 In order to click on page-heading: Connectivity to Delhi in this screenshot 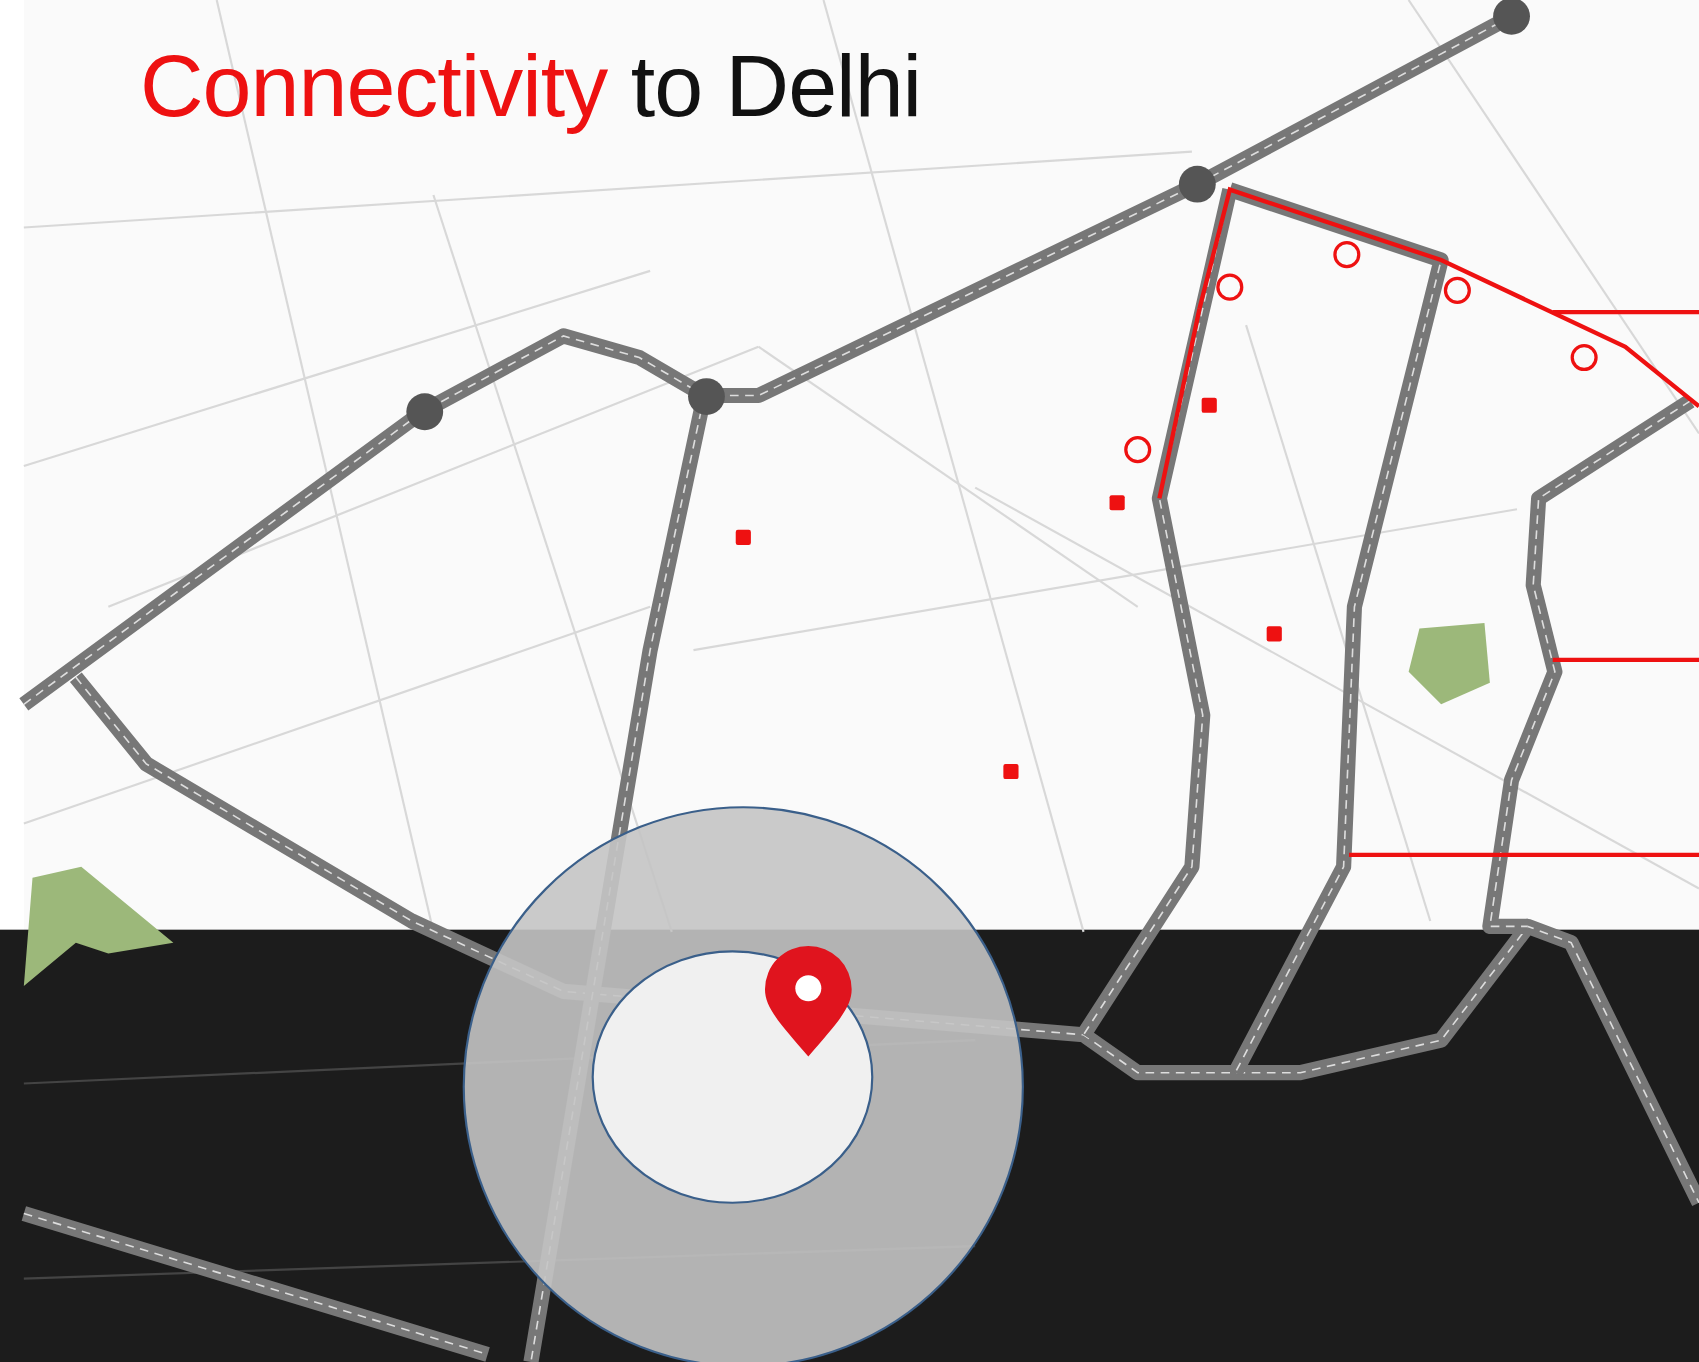, I will do `click(531, 86)`.